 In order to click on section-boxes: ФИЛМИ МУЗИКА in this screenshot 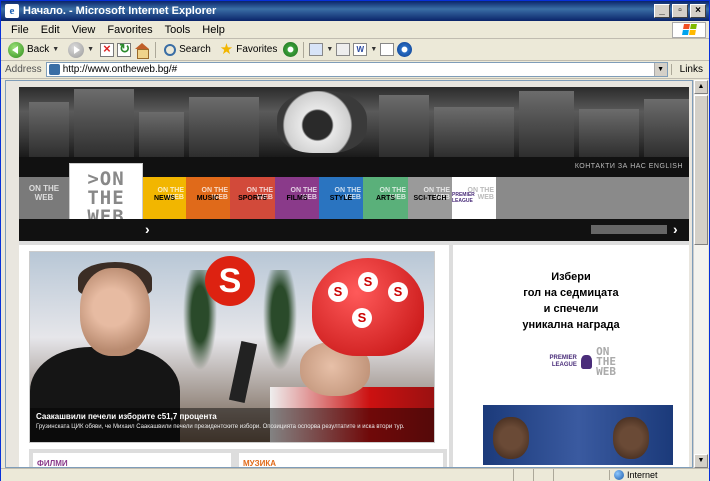, I will do `click(238, 458)`.